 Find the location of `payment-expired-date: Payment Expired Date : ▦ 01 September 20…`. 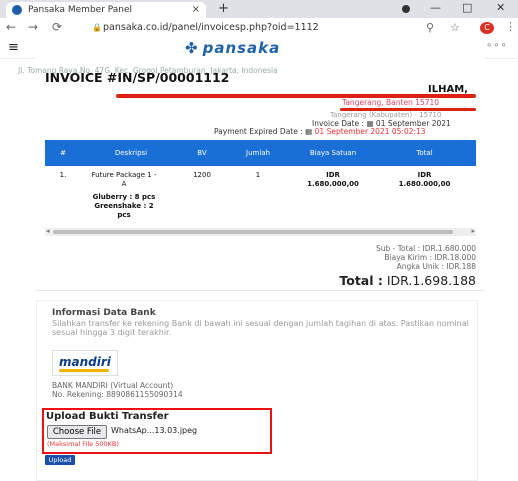

payment-expired-date: Payment Expired Date : ▦ 01 September 20… is located at coordinates (320, 131).